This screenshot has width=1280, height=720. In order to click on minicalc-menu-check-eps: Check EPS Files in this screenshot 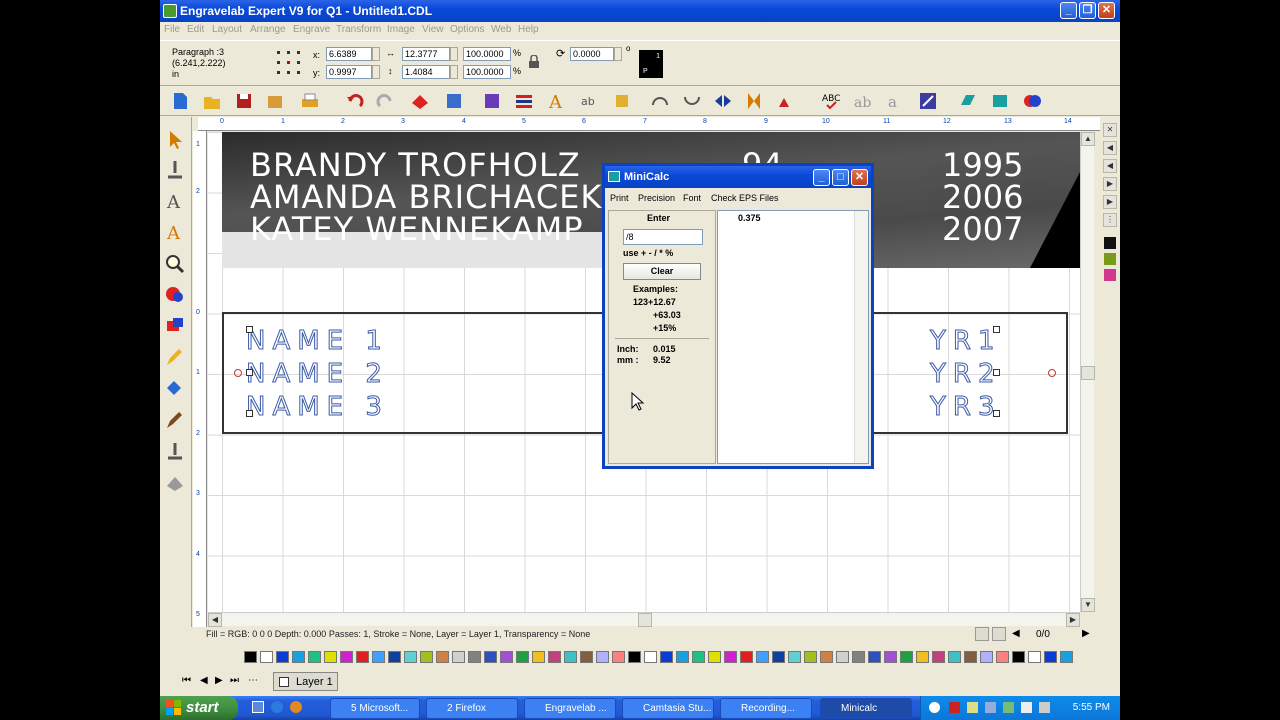, I will do `click(745, 198)`.